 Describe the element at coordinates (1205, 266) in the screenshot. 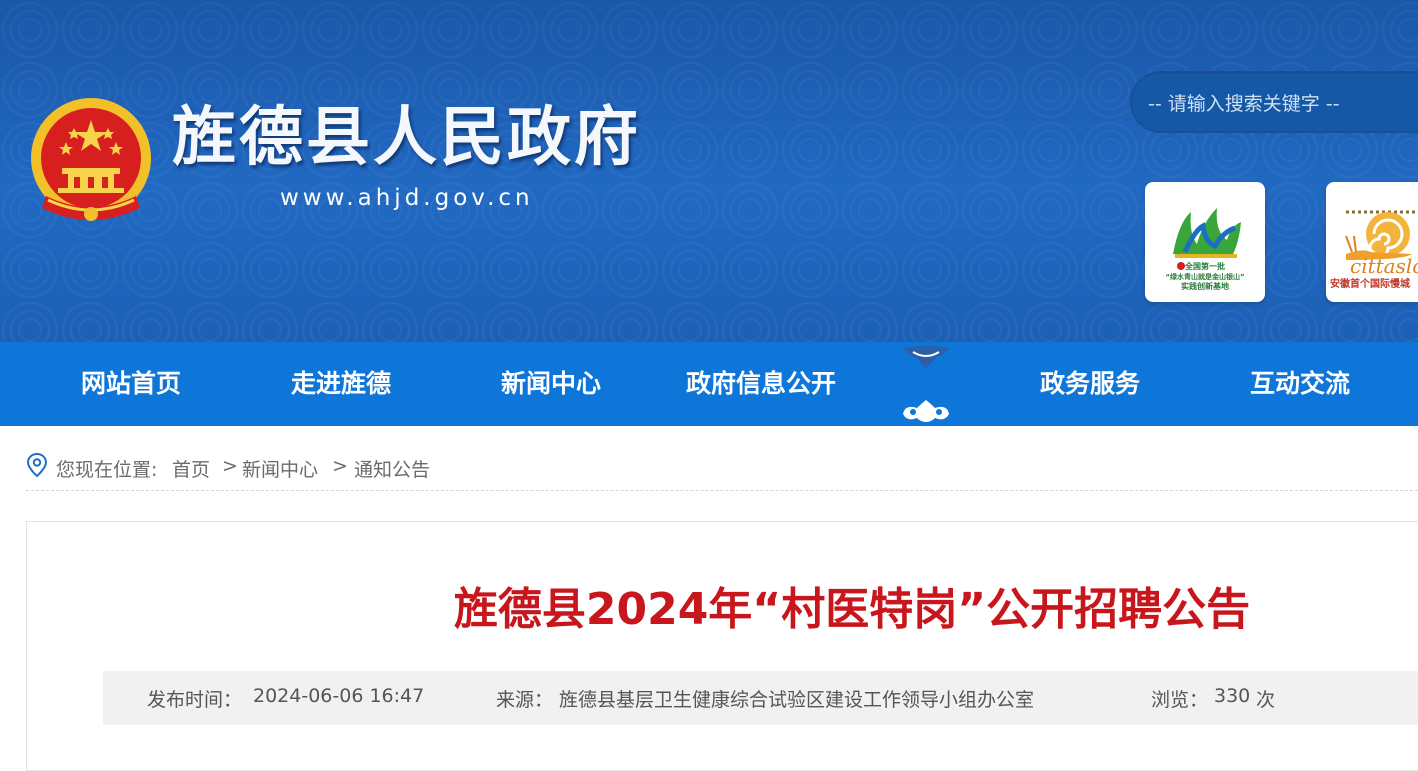

I see `badge-caption-line: 全国第一批` at that location.